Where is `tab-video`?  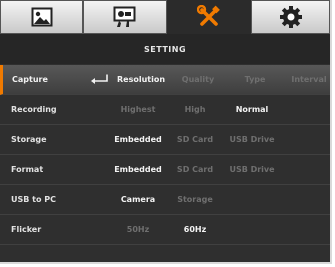
tab-video is located at coordinates (125, 17).